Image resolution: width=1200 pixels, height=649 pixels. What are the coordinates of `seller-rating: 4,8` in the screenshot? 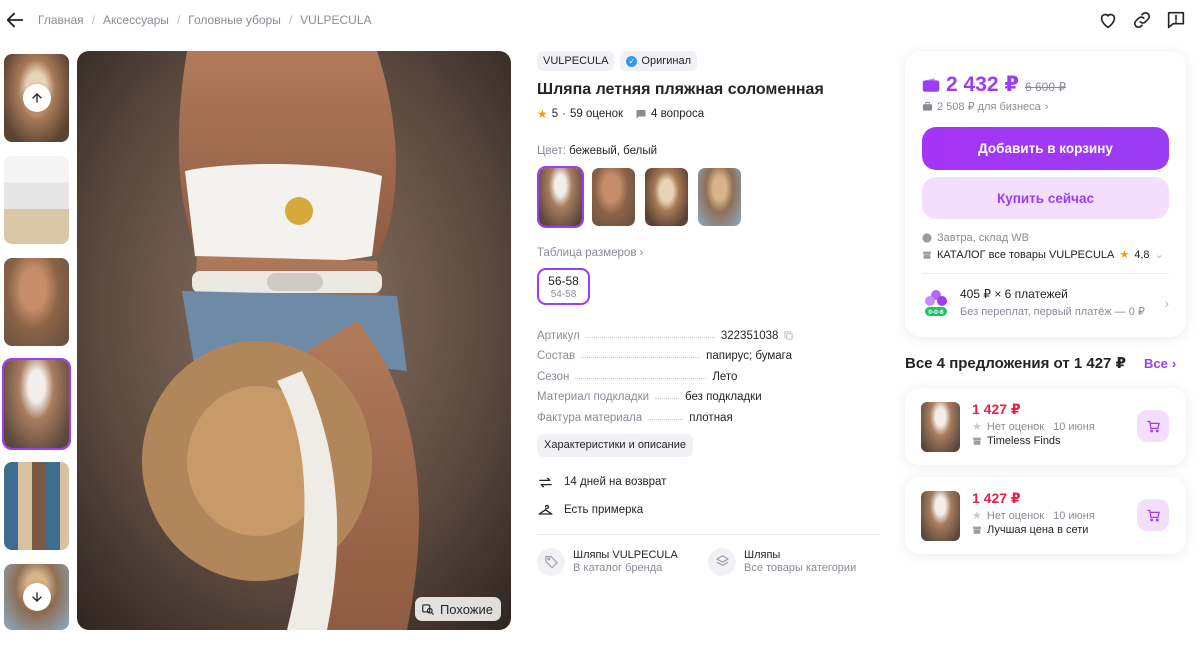 It's located at (1142, 254).